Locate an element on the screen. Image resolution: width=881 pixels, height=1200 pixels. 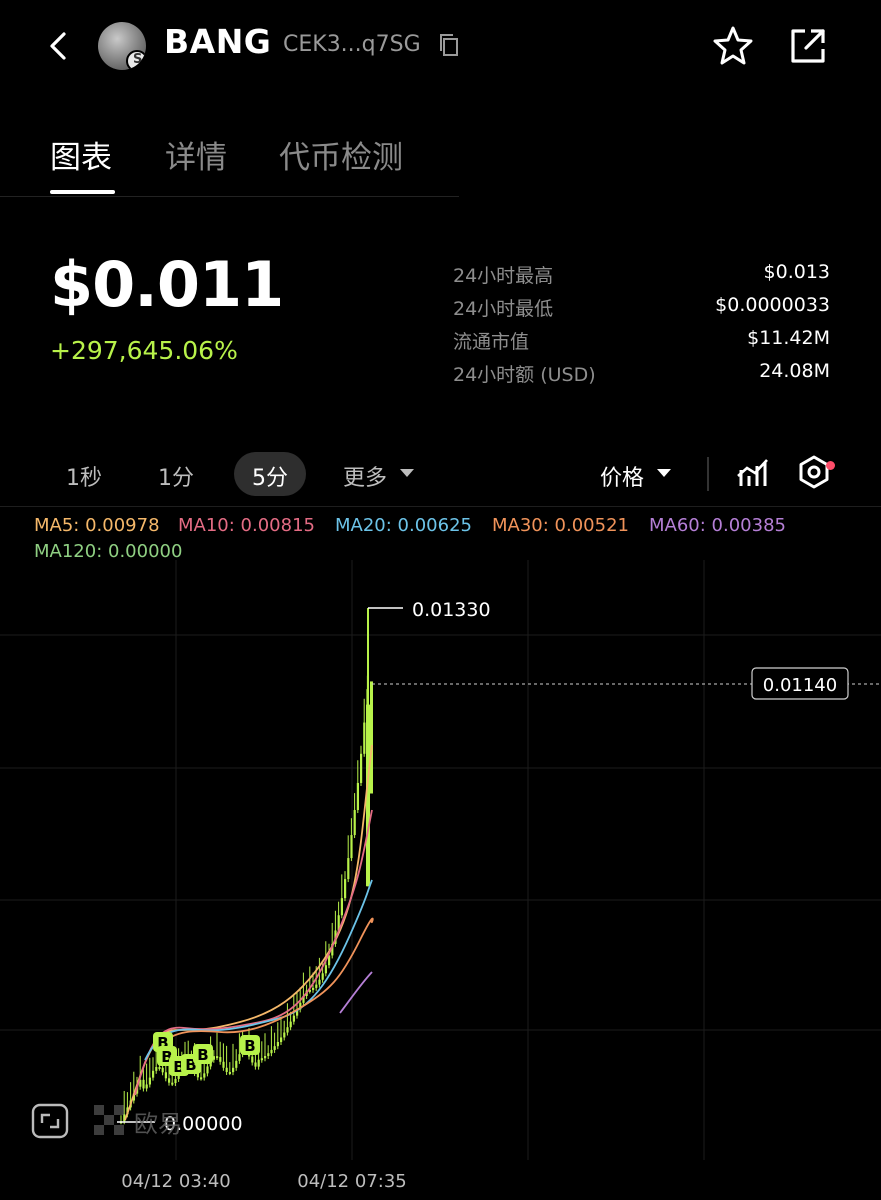
settings-icon is located at coordinates (814, 472).